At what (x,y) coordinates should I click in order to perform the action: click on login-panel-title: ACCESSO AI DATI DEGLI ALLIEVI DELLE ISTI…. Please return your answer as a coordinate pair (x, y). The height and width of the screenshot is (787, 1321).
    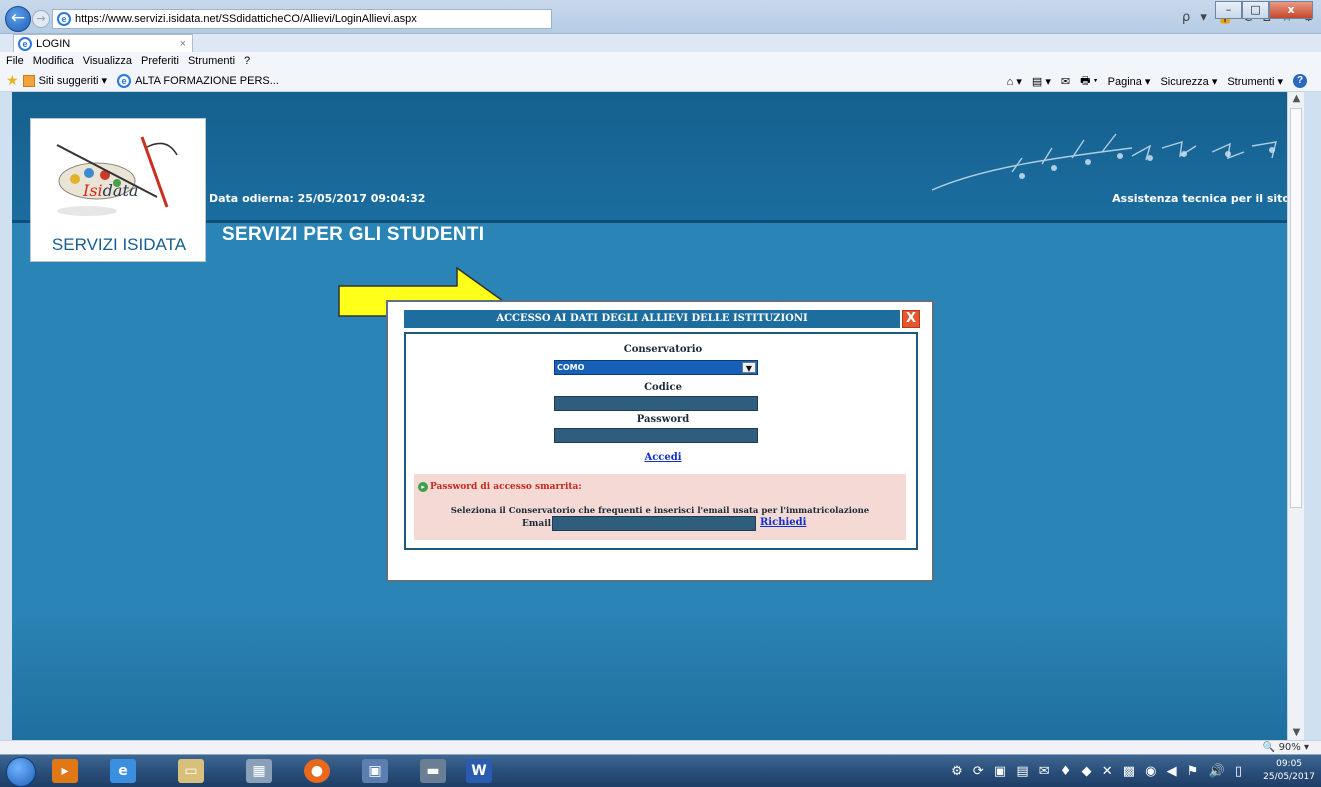
    Looking at the image, I should click on (652, 319).